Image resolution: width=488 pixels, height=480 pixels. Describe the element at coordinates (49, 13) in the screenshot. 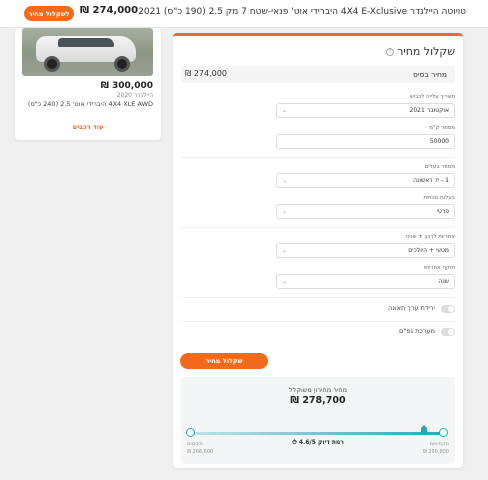

I see `top-calculate-button: לשקלול מחיר` at that location.